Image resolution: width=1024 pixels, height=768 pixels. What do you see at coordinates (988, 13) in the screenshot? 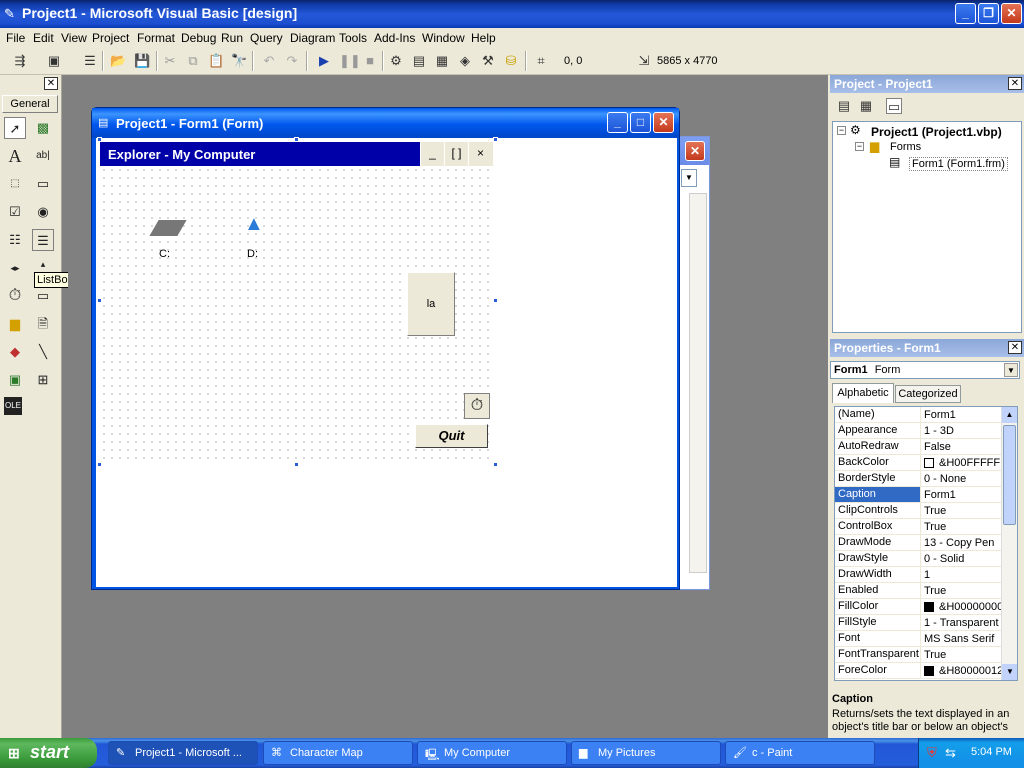
I see `restore-button: ❐` at bounding box center [988, 13].